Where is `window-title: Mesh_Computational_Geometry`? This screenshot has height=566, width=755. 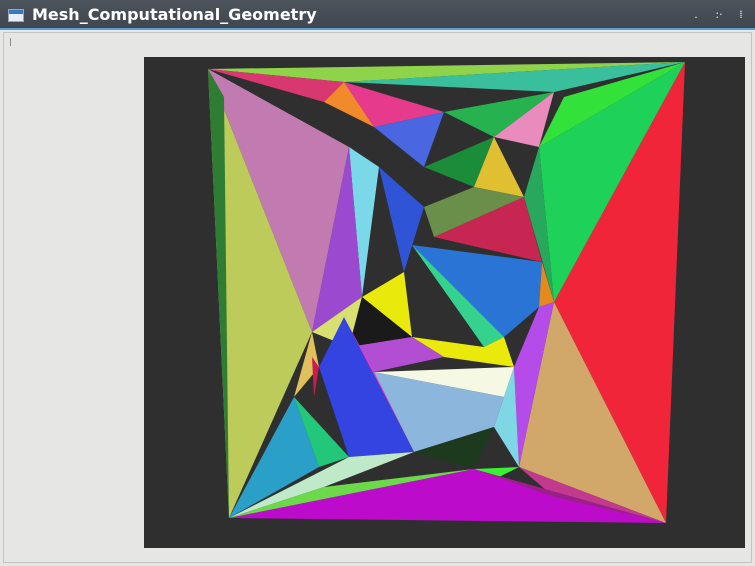
window-title: Mesh_Computational_Geometry is located at coordinates (174, 14).